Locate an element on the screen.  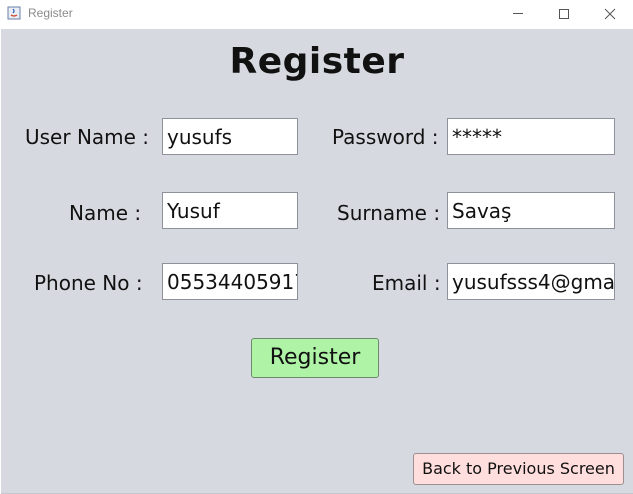
username-field: yusufs is located at coordinates (230, 136).